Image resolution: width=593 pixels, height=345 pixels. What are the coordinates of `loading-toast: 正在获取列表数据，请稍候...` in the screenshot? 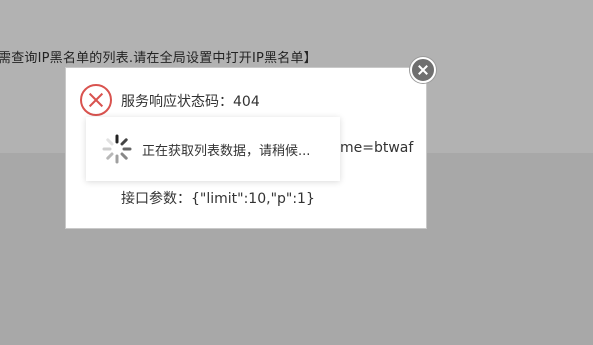 It's located at (213, 149).